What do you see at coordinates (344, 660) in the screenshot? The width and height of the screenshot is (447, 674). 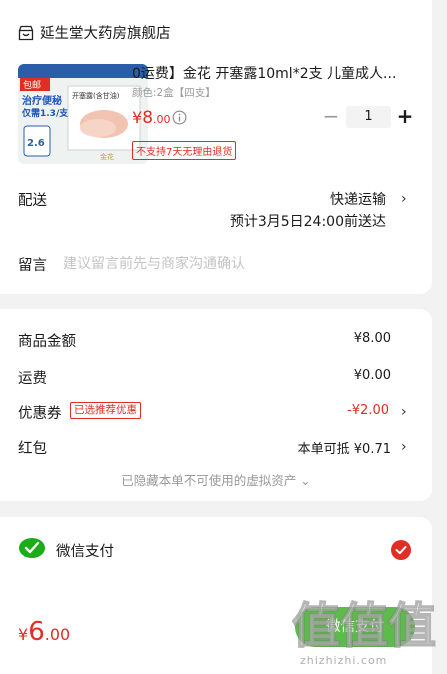 I see `watermark-domain: zhizhizhi.com` at bounding box center [344, 660].